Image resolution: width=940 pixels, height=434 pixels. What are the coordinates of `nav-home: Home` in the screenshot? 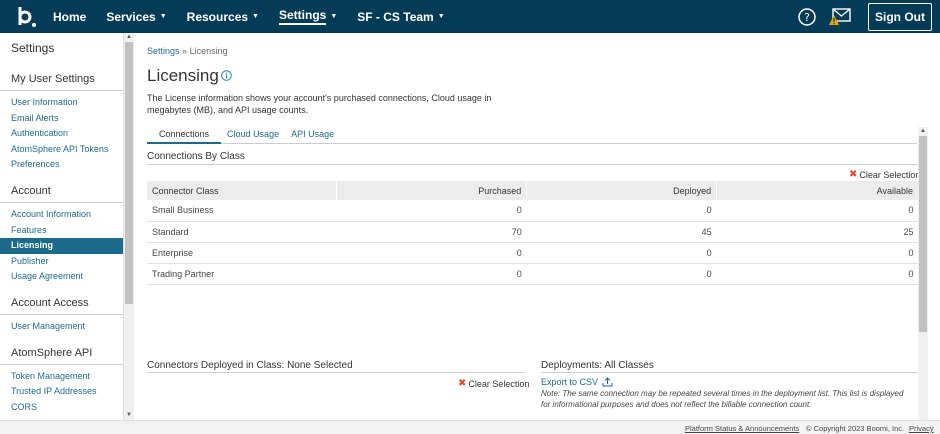 It's located at (69, 16).